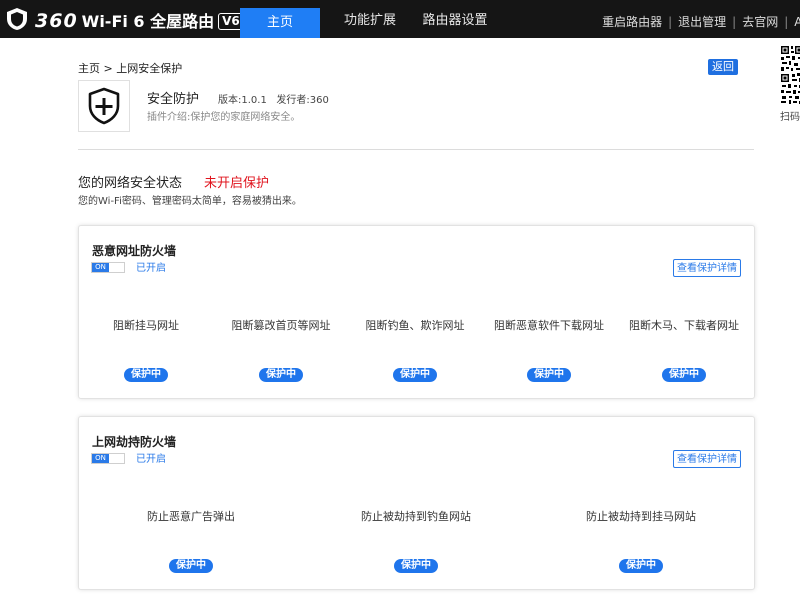 Image resolution: width=800 pixels, height=600 pixels. Describe the element at coordinates (632, 22) in the screenshot. I see `reboot-router-link: 重启路由器` at that location.